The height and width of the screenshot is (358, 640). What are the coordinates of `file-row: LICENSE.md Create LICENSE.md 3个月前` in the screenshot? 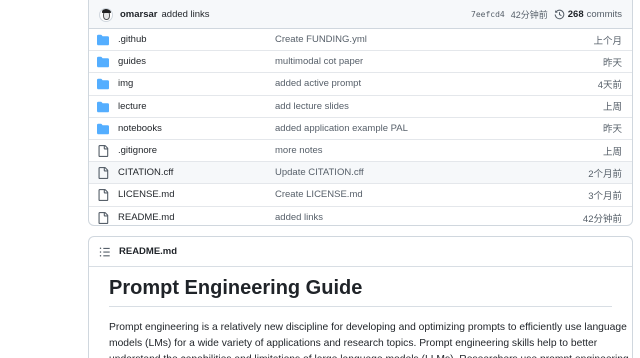 It's located at (360, 195).